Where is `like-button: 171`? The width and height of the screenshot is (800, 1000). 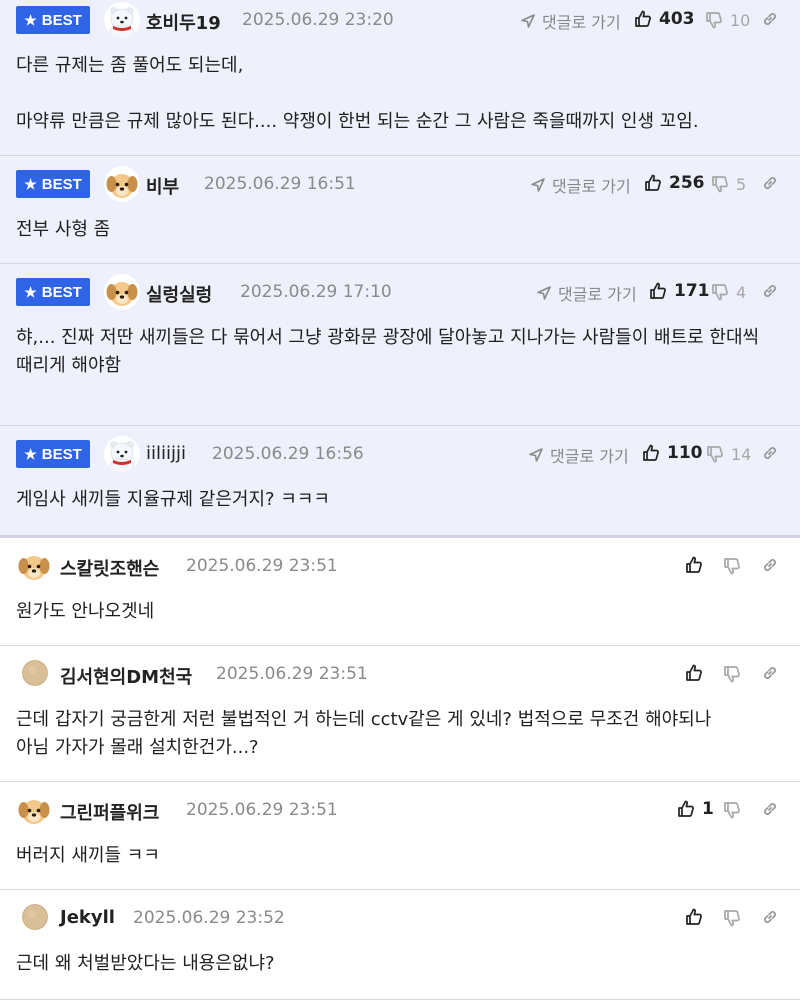
like-button: 171 is located at coordinates (679, 291).